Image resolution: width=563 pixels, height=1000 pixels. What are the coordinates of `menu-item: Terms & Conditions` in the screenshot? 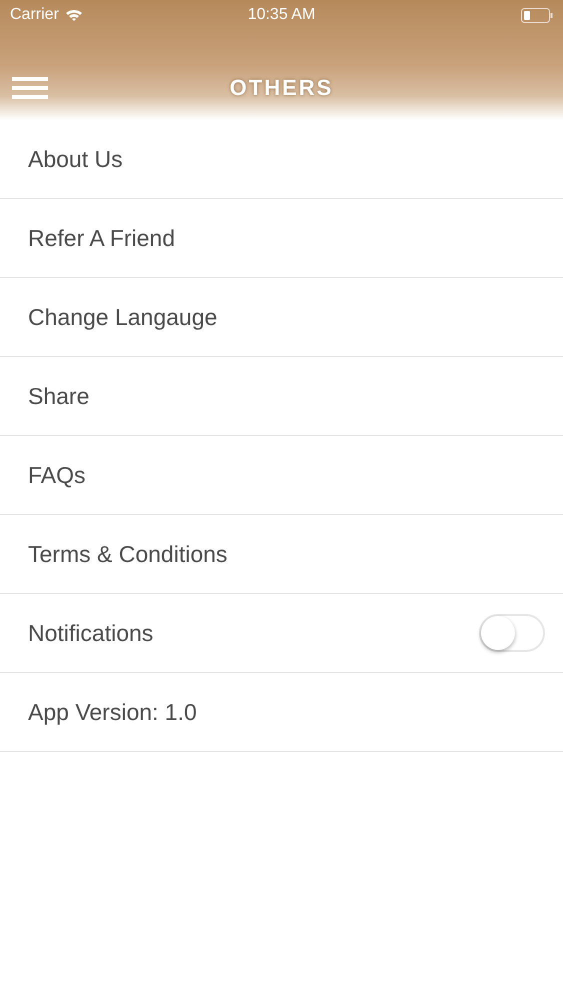 It's located at (281, 554).